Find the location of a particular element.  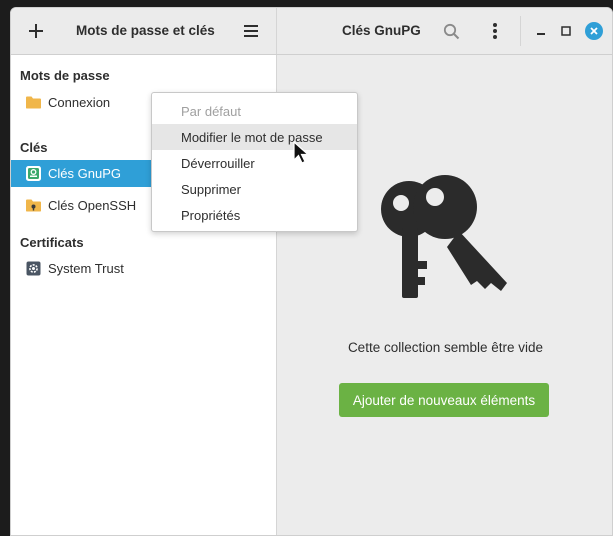

more-options-button is located at coordinates (495, 31).